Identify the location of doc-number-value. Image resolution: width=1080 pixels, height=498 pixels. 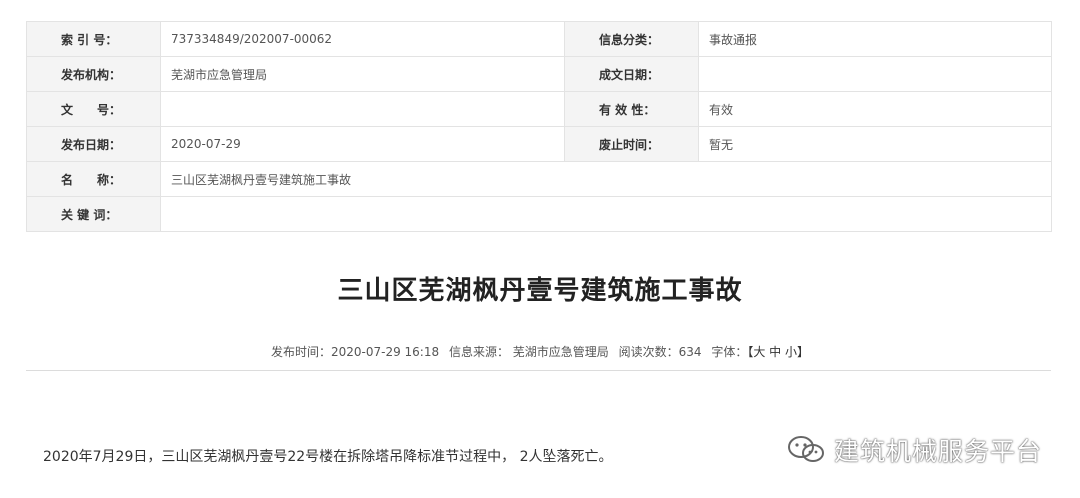
(362, 109).